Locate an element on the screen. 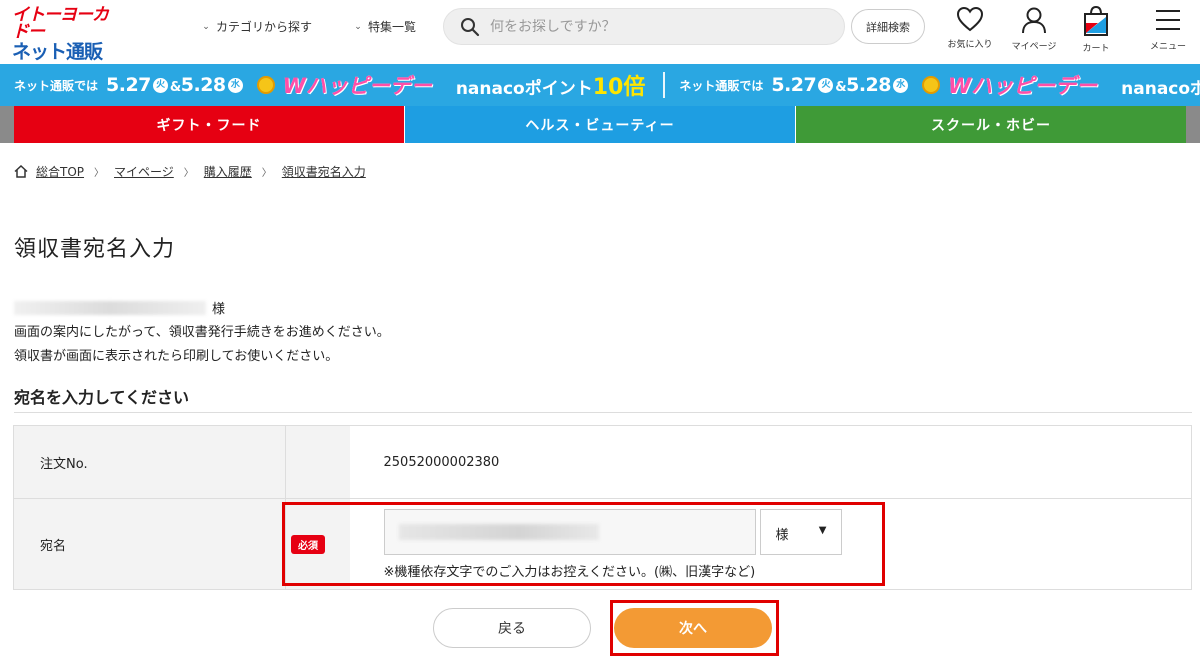  breadcrumb-current: 領収書宛名入力 is located at coordinates (324, 171).